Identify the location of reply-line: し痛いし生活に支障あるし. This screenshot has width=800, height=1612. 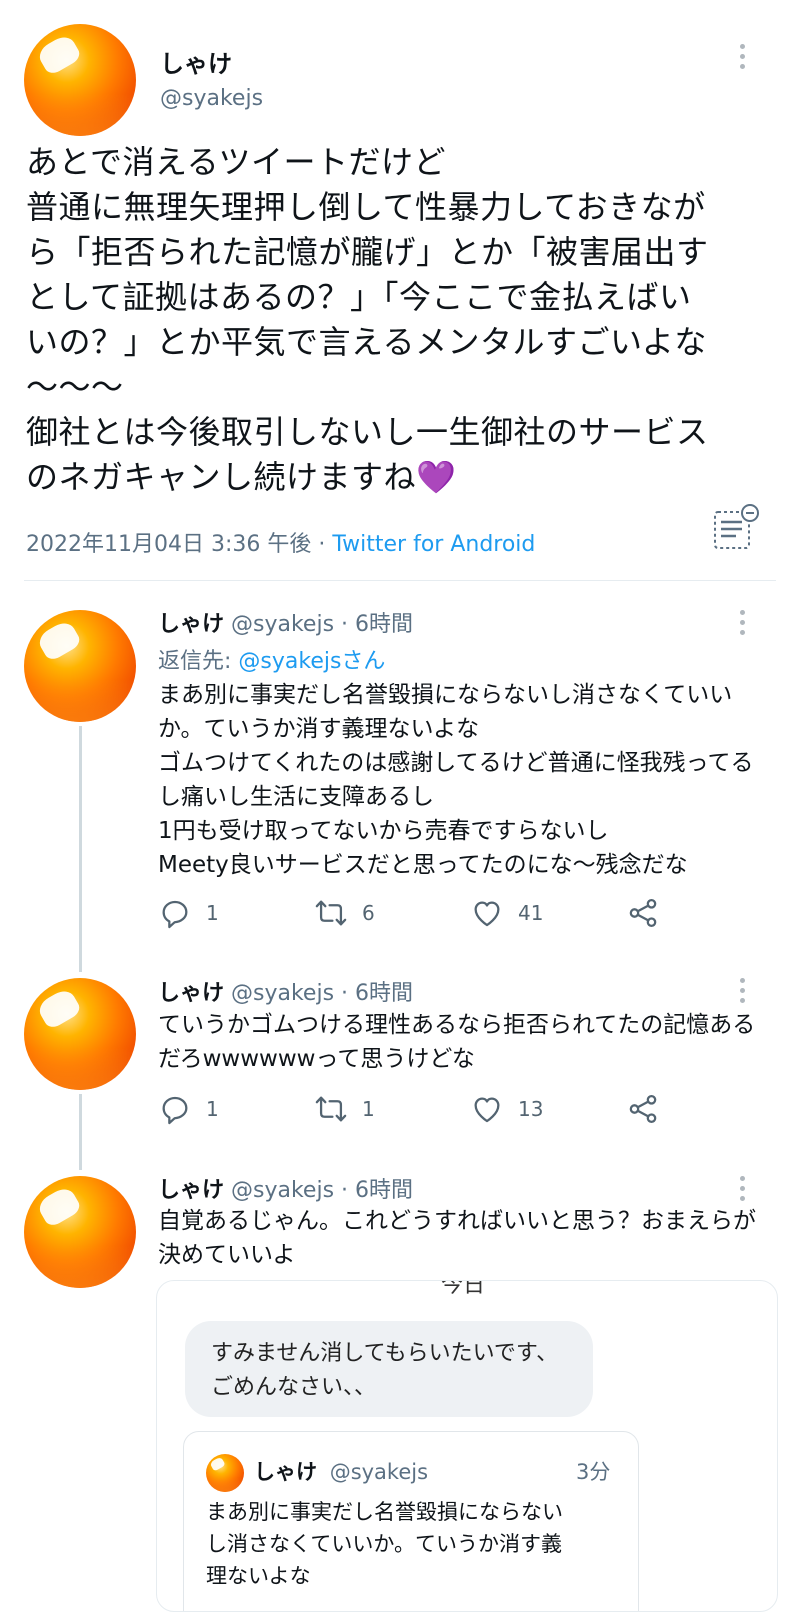
(296, 797).